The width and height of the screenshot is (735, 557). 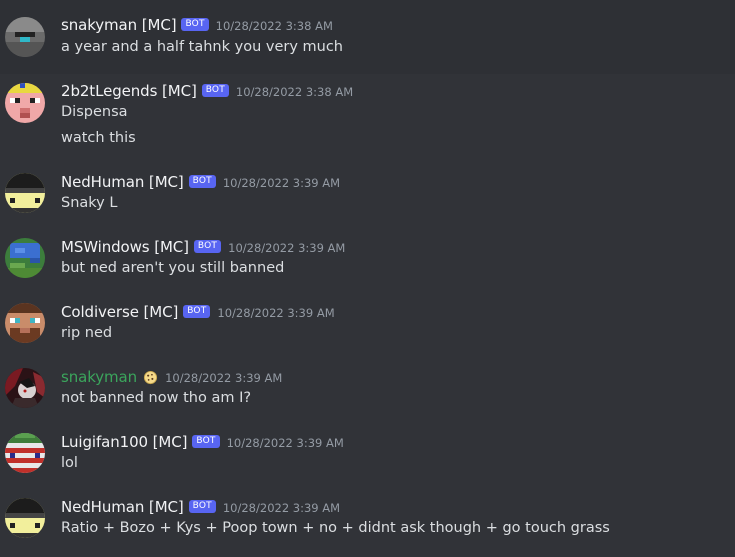 What do you see at coordinates (367, 37) in the screenshot?
I see `message-hover-highlight` at bounding box center [367, 37].